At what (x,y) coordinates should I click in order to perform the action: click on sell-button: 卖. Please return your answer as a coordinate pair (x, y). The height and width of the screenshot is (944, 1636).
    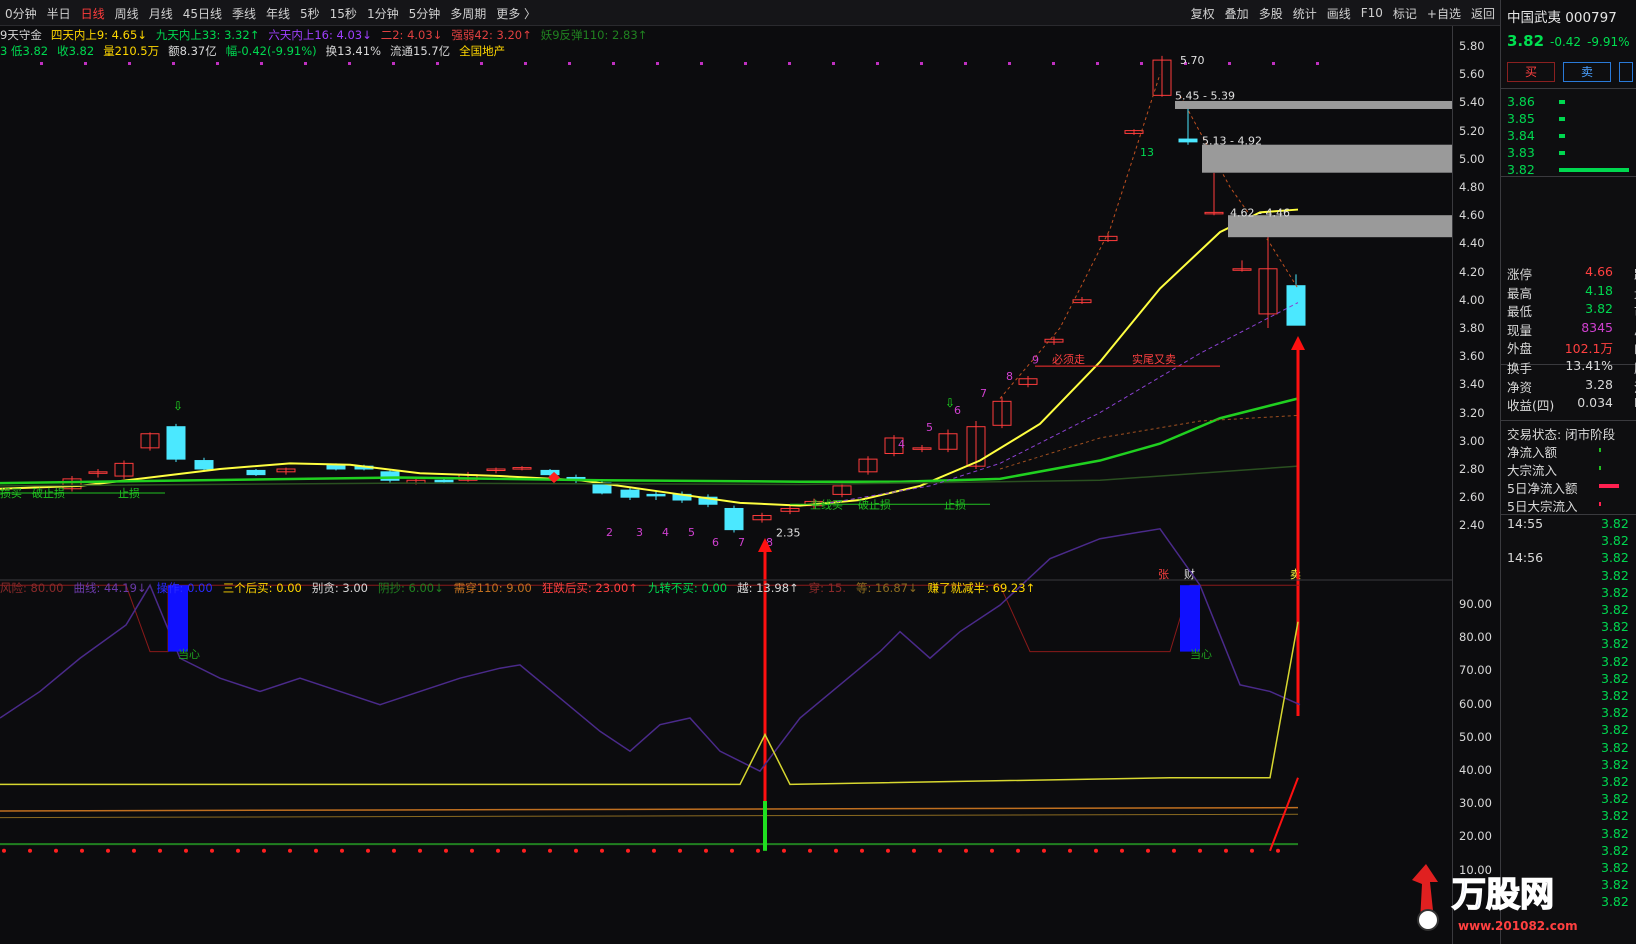
    Looking at the image, I should click on (1587, 72).